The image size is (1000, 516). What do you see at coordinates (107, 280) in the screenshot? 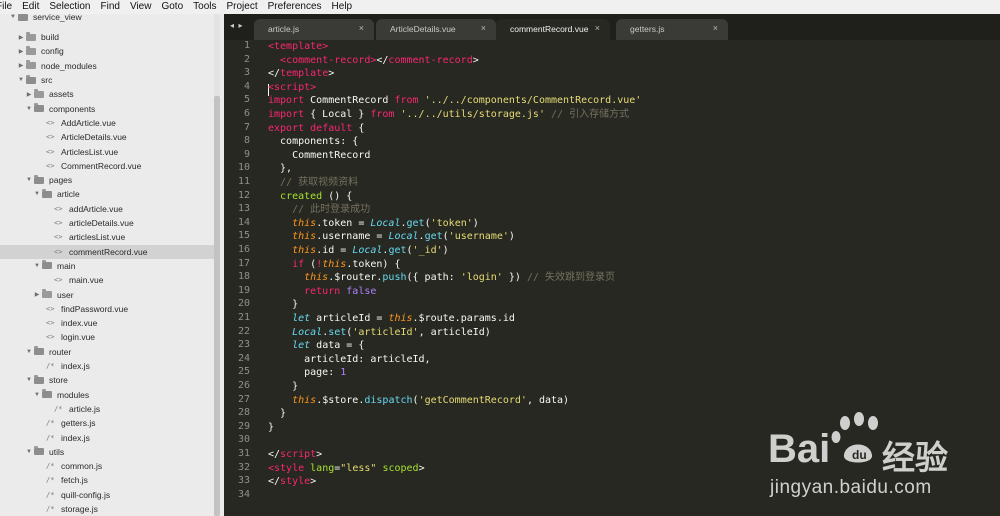
I see `tree-file: <> main.vue` at bounding box center [107, 280].